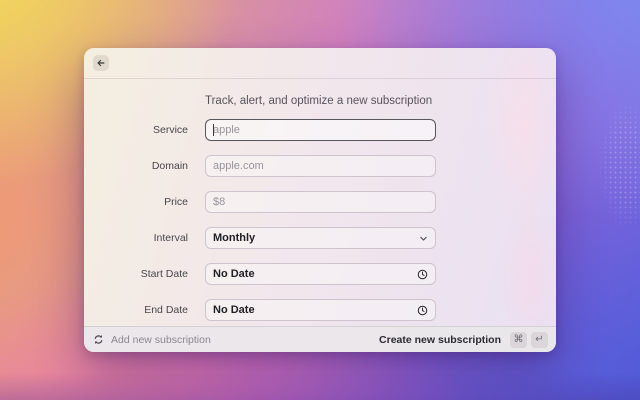 The height and width of the screenshot is (400, 640). I want to click on interval-select: Monthly, so click(320, 238).